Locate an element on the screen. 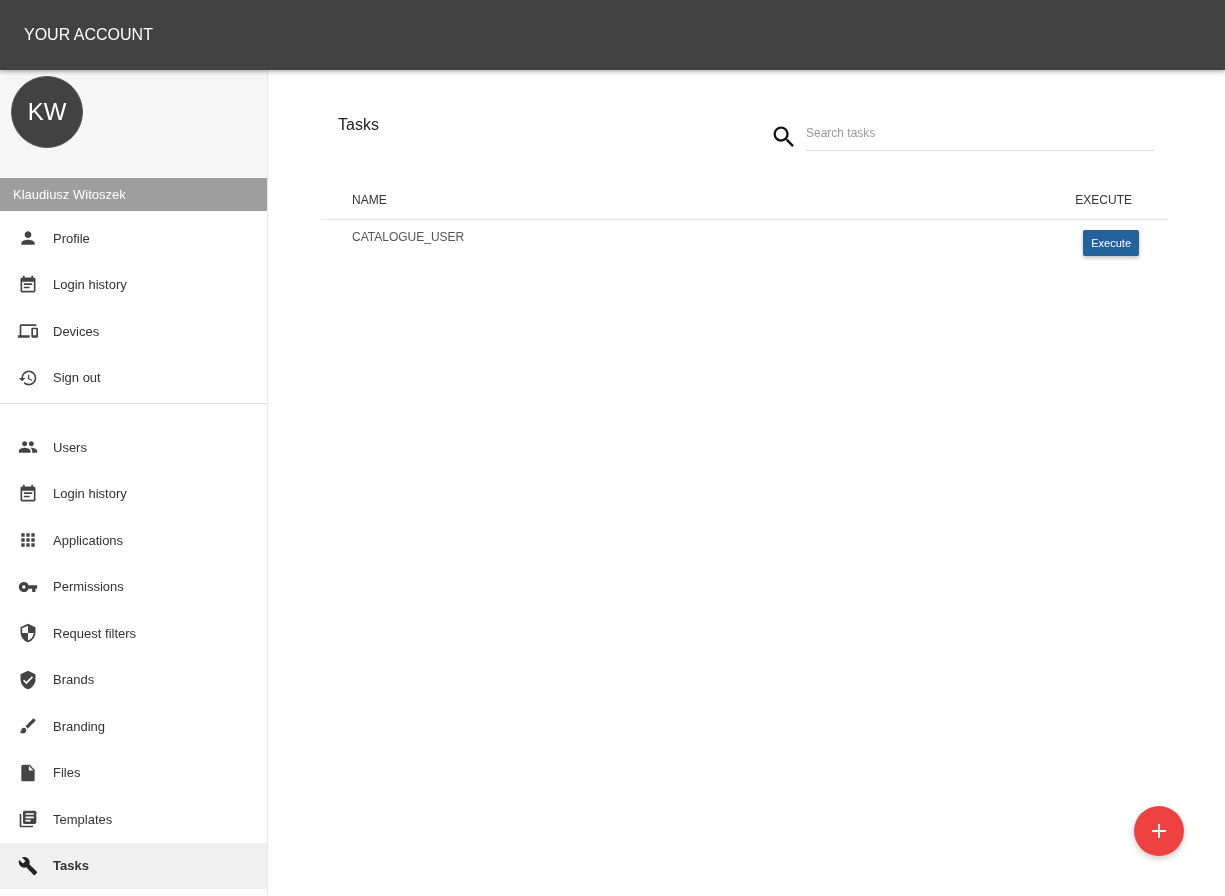  documents-icon is located at coordinates (28, 819).